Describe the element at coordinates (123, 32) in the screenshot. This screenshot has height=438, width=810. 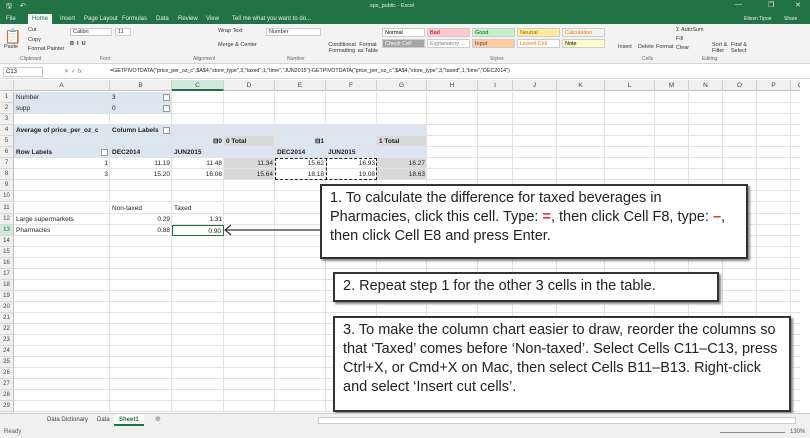
I see `font-size-select: 11` at that location.